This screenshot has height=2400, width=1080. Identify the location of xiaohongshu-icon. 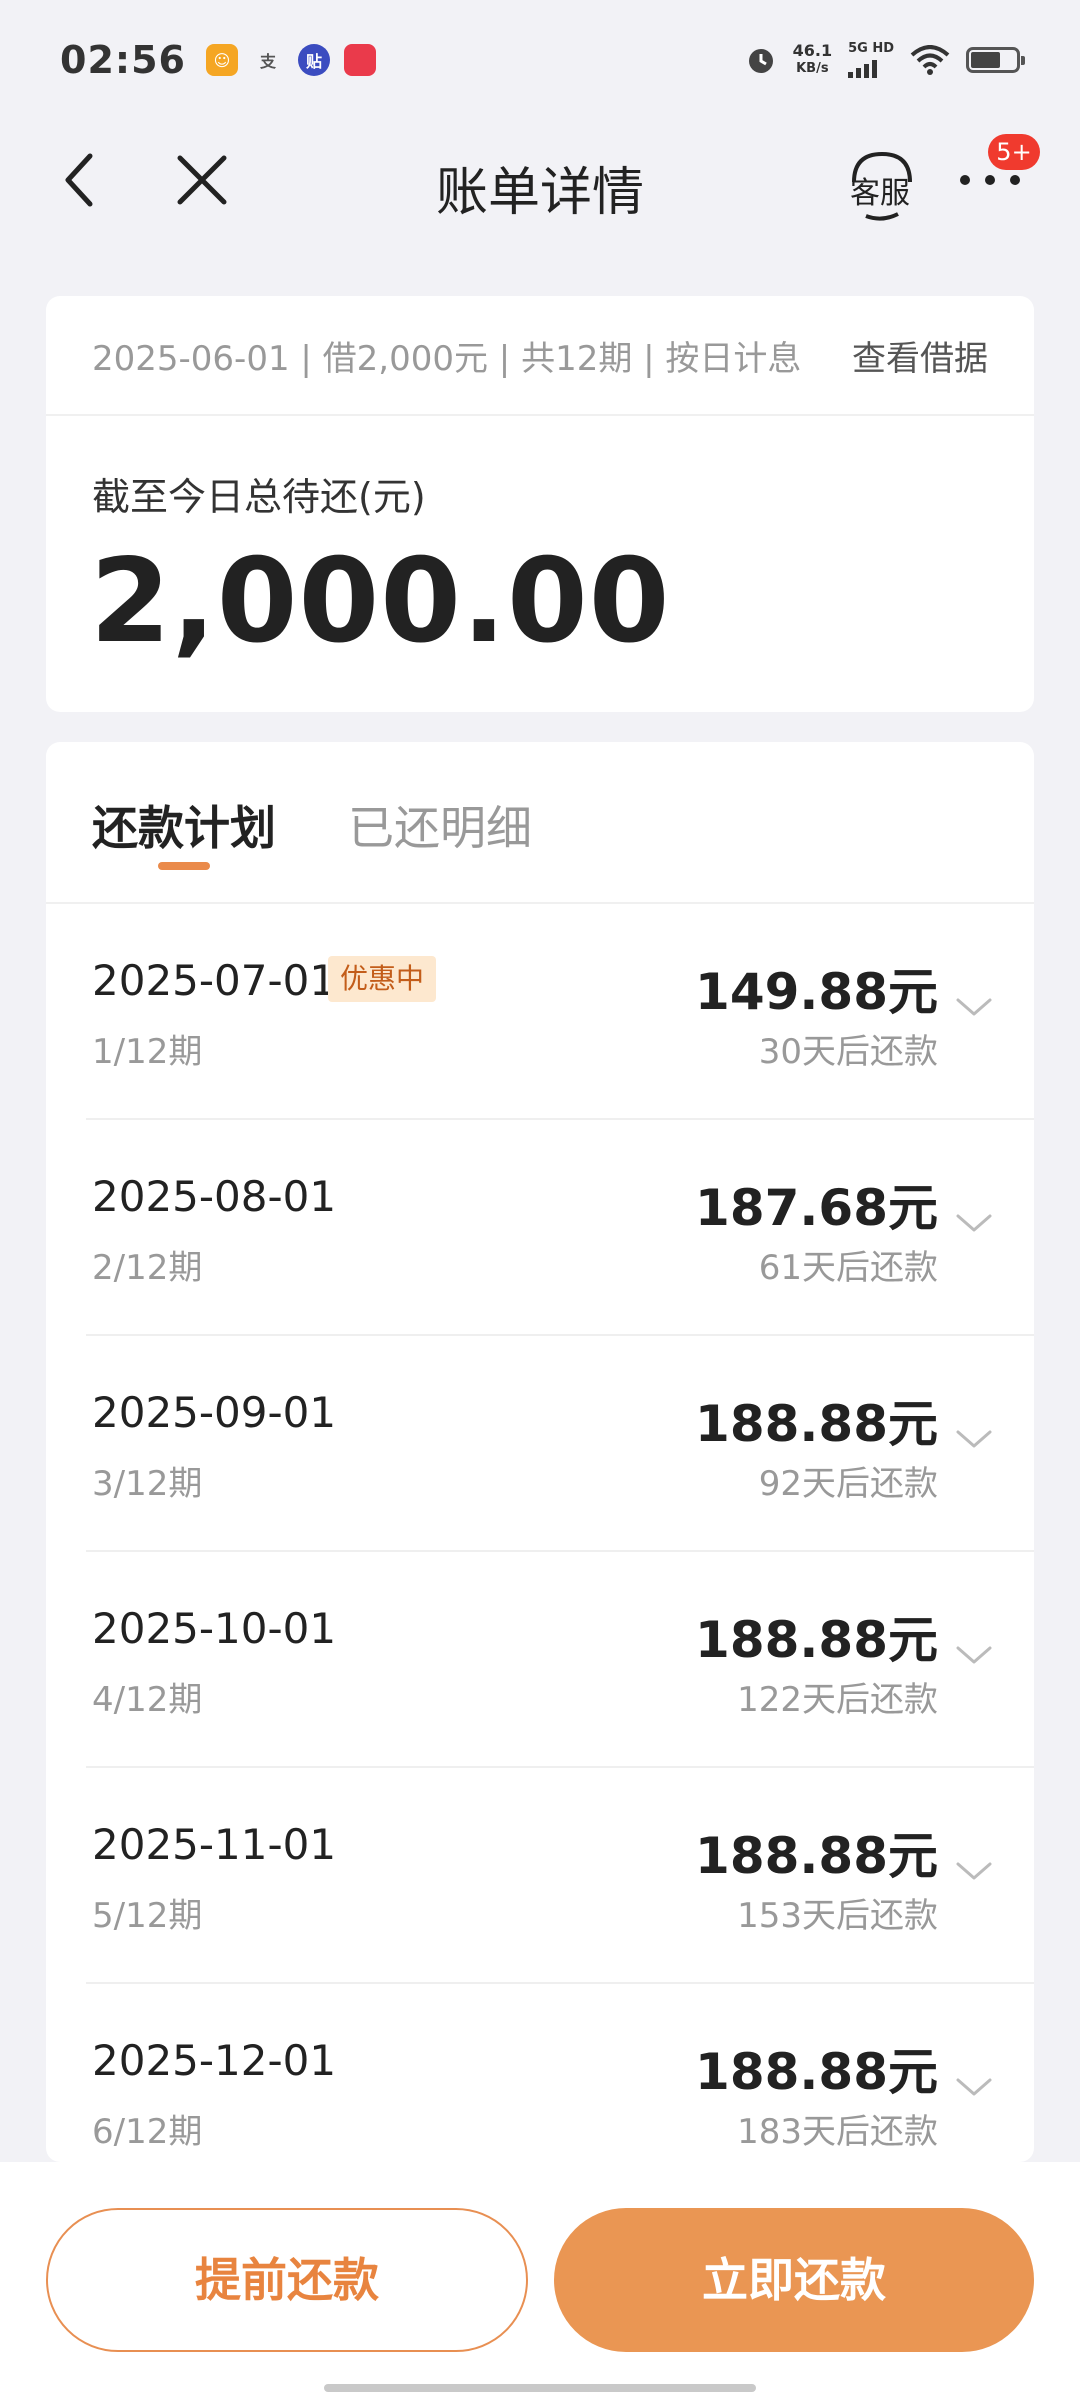
(359, 60).